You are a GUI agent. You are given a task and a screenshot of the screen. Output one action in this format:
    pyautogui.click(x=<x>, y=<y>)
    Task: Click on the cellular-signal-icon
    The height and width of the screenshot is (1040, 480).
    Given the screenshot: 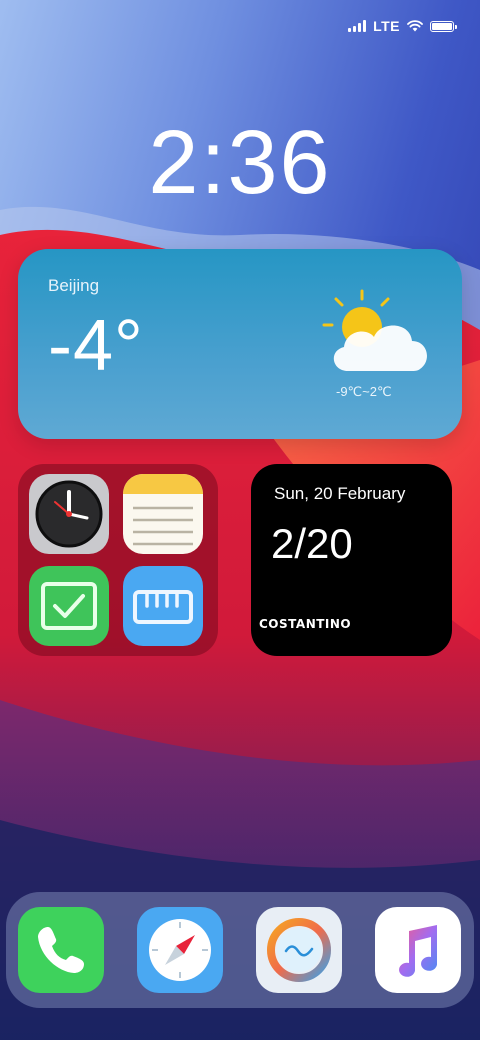 What is the action you would take?
    pyautogui.click(x=357, y=26)
    